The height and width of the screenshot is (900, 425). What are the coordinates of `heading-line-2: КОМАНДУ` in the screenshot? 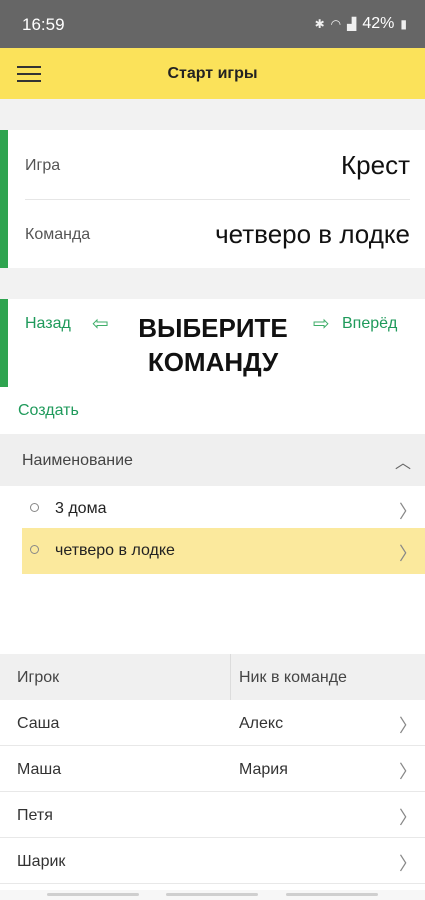 It's located at (213, 362).